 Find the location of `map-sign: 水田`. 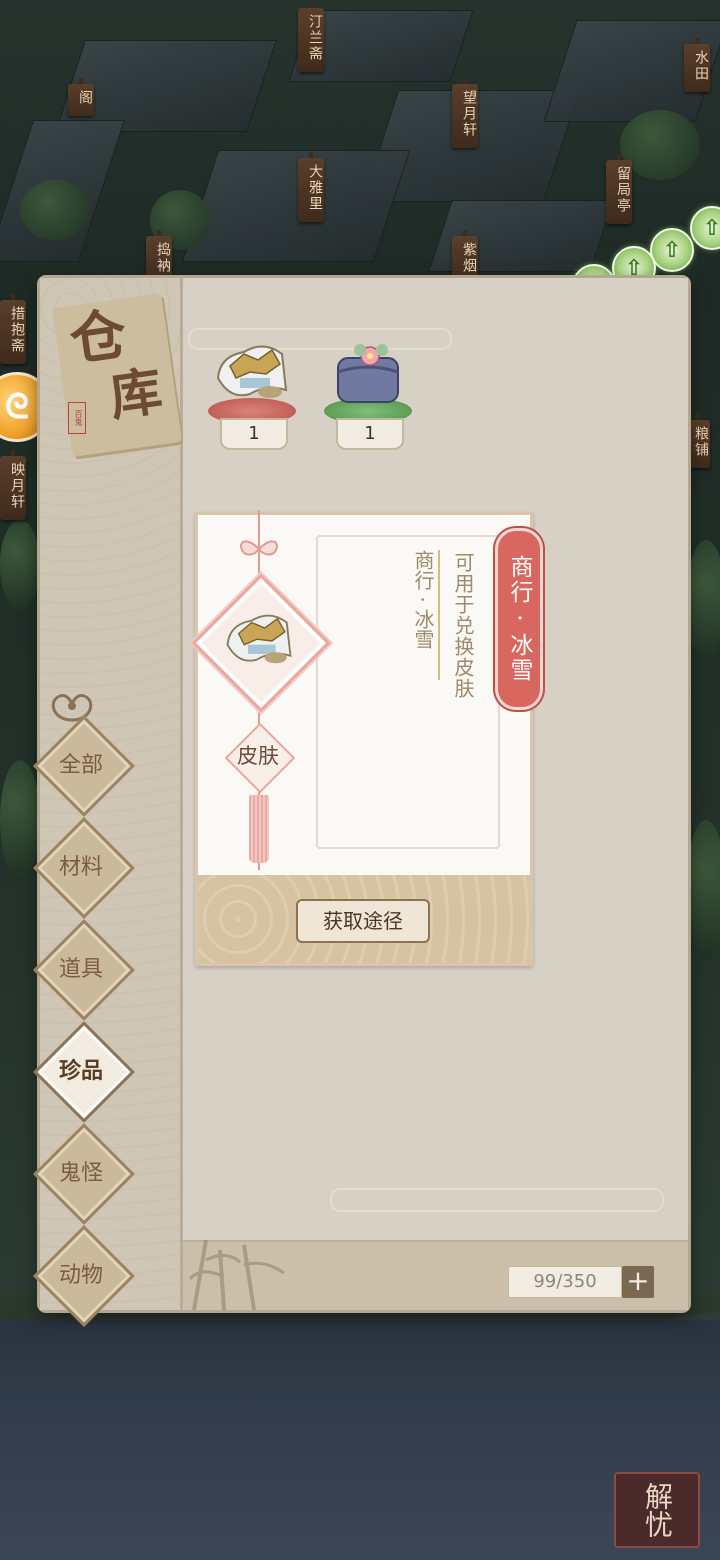

map-sign: 水田 is located at coordinates (697, 65).